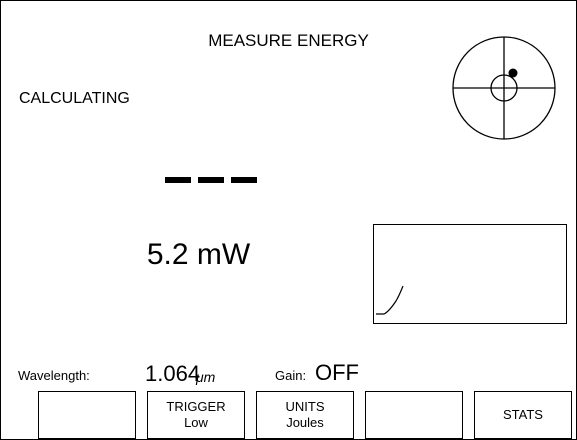 The width and height of the screenshot is (577, 440). Describe the element at coordinates (74, 98) in the screenshot. I see `status-text: CALCULATING` at that location.